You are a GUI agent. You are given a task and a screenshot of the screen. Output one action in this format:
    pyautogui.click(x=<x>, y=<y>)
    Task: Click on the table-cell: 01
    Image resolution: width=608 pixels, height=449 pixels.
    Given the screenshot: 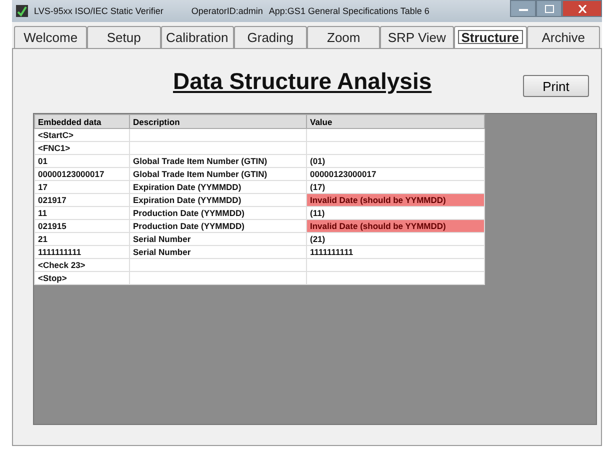 What is the action you would take?
    pyautogui.click(x=82, y=161)
    